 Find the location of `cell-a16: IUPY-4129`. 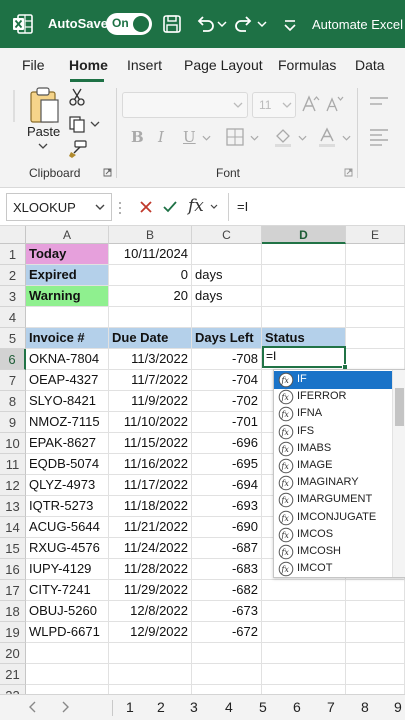

cell-a16: IUPY-4129 is located at coordinates (67, 569).